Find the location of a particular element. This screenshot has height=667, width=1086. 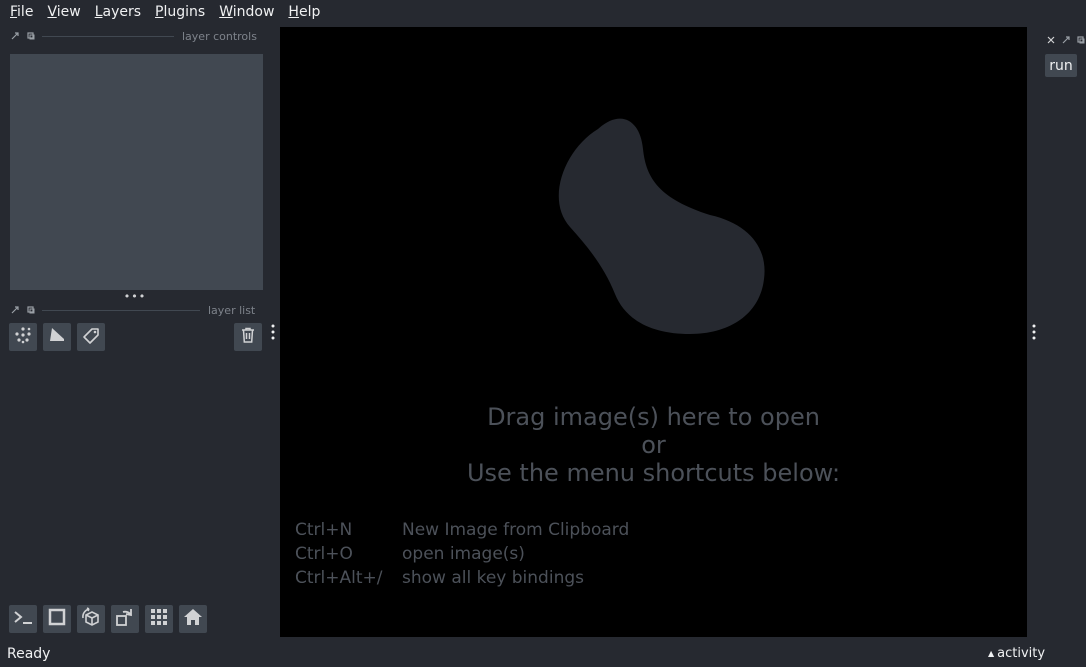

shortcut-desc: open image(s) is located at coordinates (463, 554).